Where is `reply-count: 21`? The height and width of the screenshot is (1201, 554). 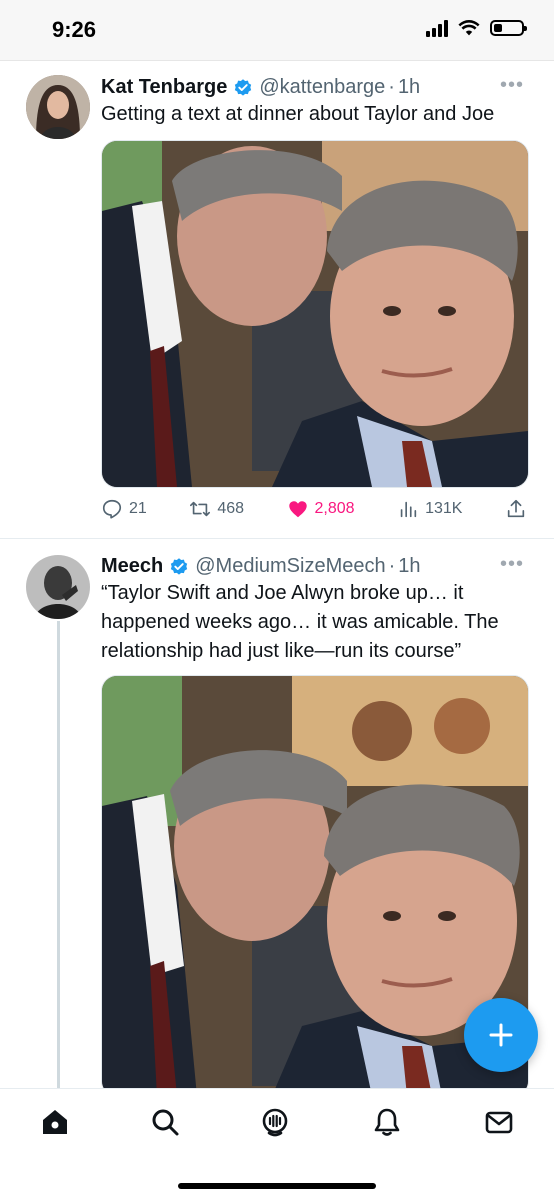
reply-count: 21 is located at coordinates (138, 508).